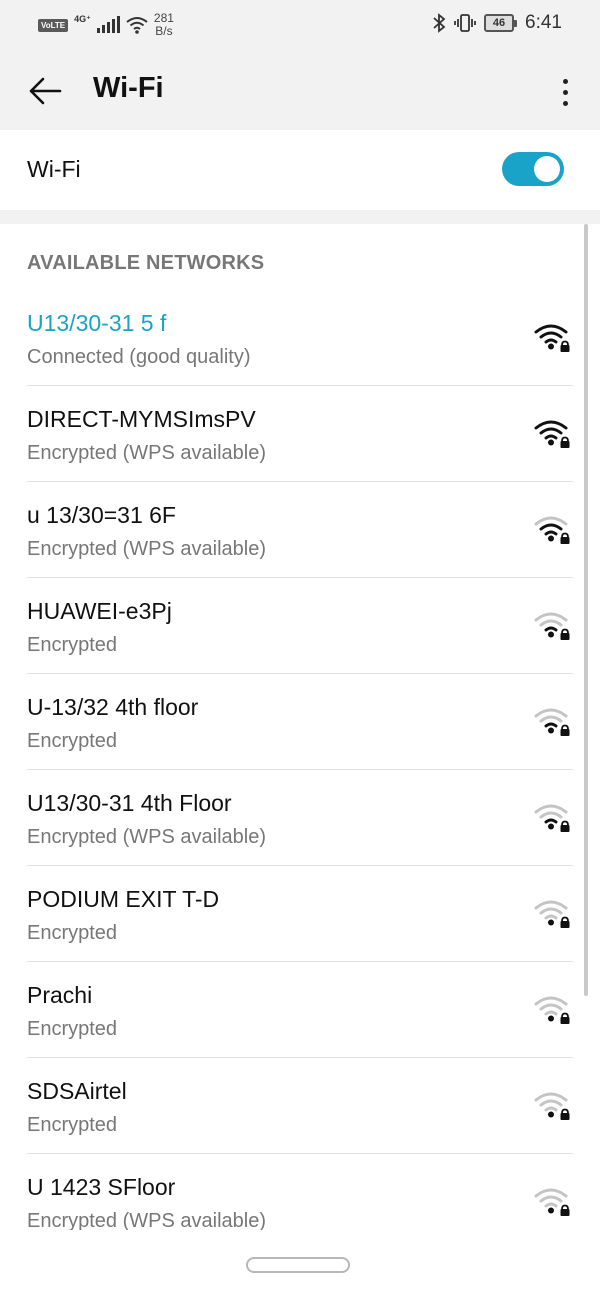 This screenshot has height=1300, width=600. Describe the element at coordinates (77, 1091) in the screenshot. I see `network-name: SDSAirtel` at that location.